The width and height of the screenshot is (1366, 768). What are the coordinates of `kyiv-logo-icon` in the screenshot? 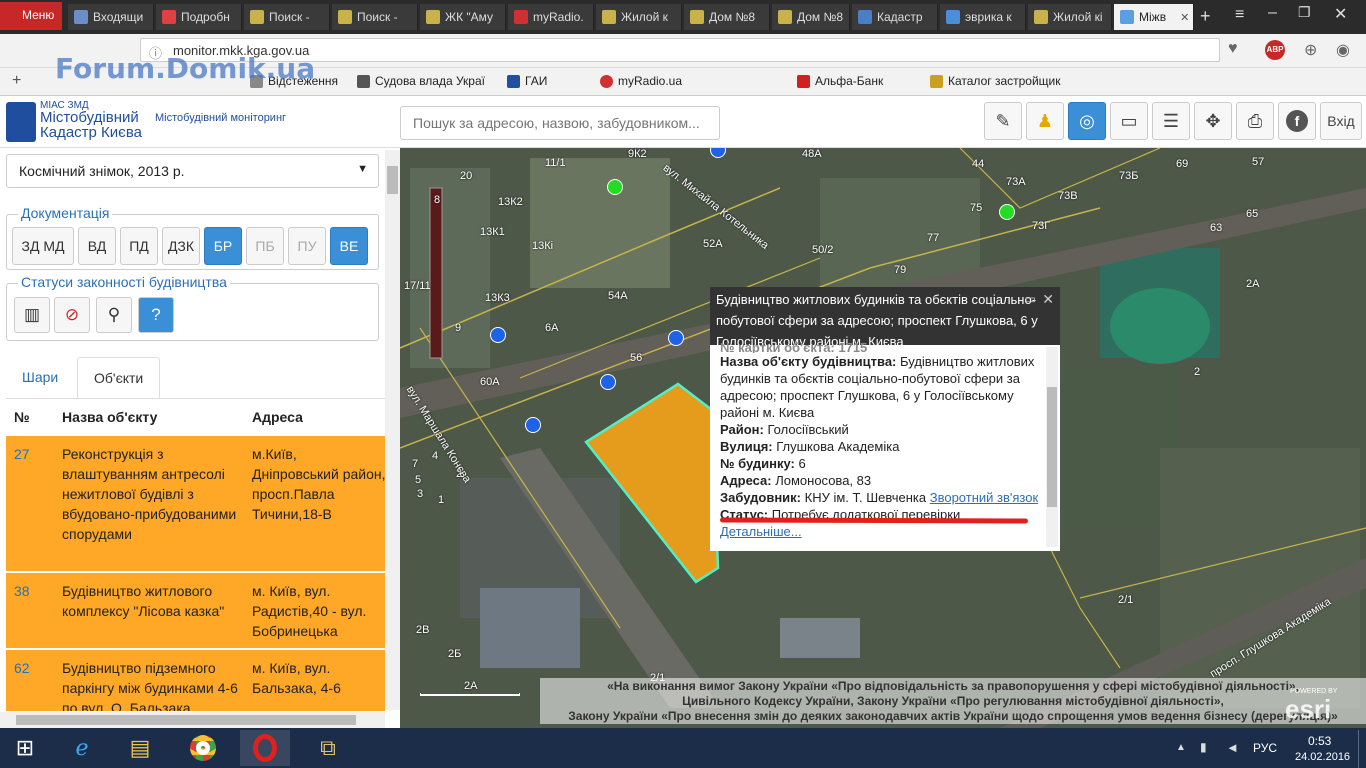 It's located at (21, 122).